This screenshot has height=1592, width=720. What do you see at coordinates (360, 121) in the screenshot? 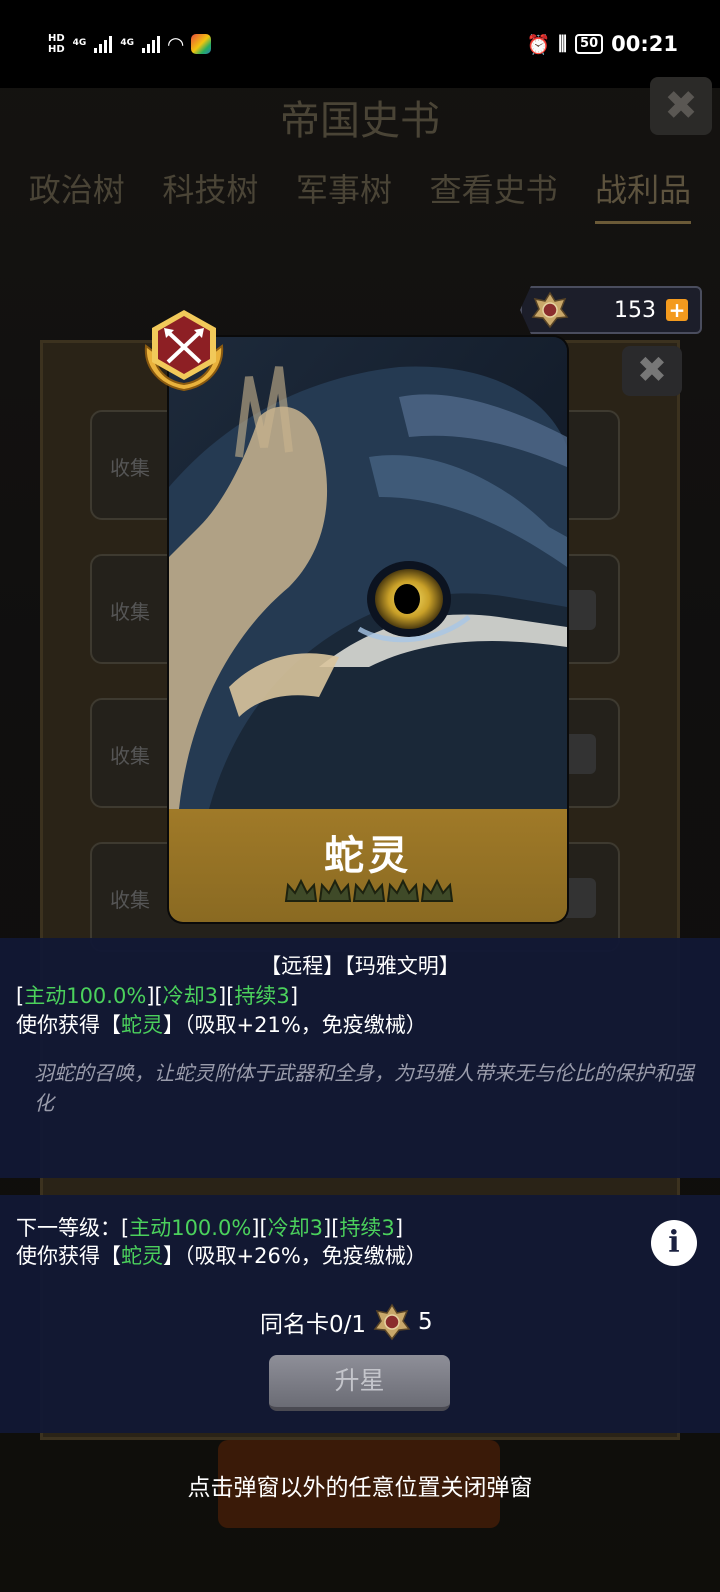
I see `background-title: 帝国史书` at bounding box center [360, 121].